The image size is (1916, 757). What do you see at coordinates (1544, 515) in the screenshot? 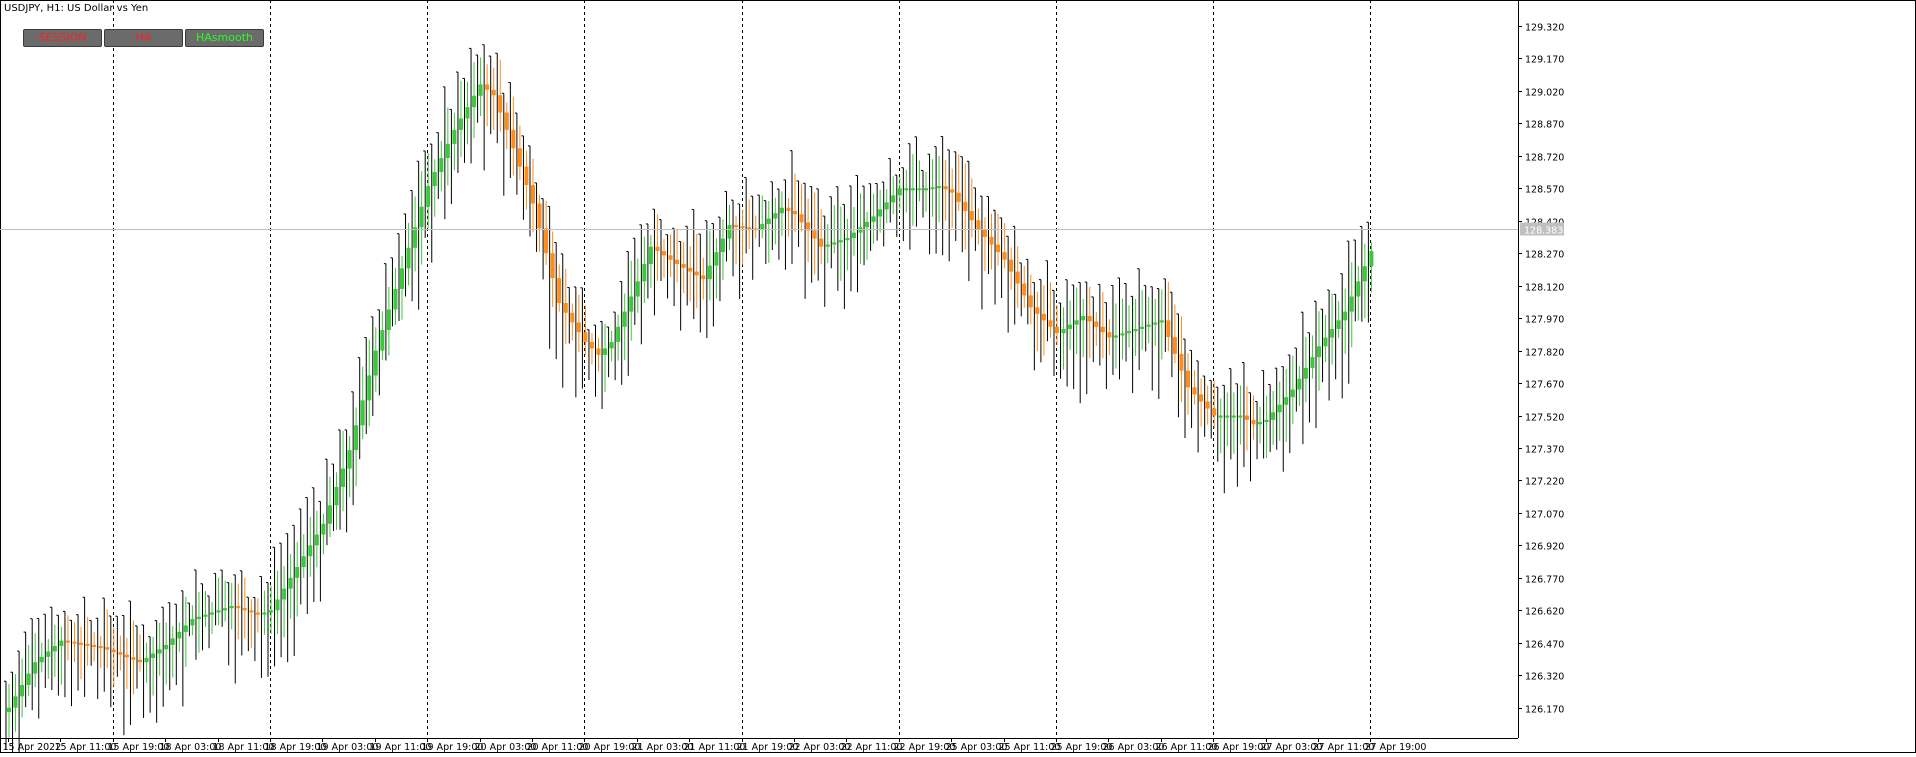
I see `y-tick-label: 127.070` at bounding box center [1544, 515].